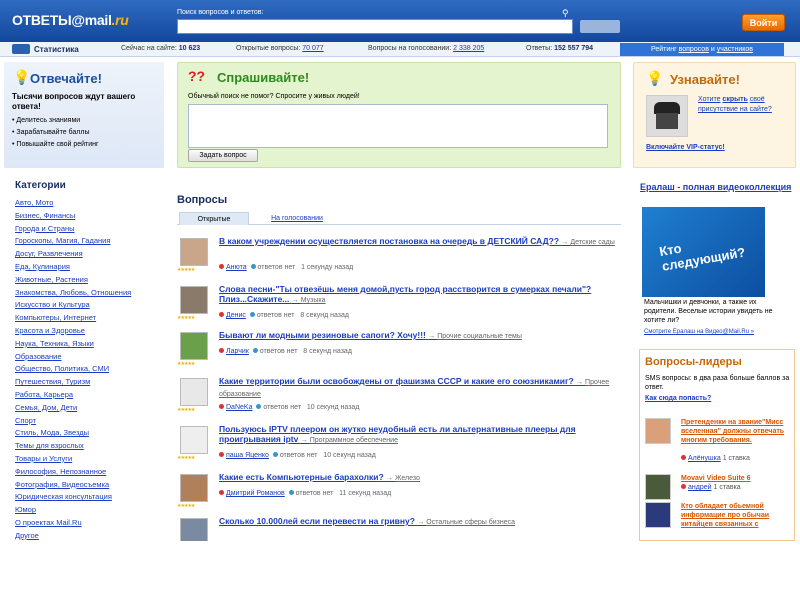  Describe the element at coordinates (236, 315) in the screenshot. I see `question-user-link: Денис` at that location.